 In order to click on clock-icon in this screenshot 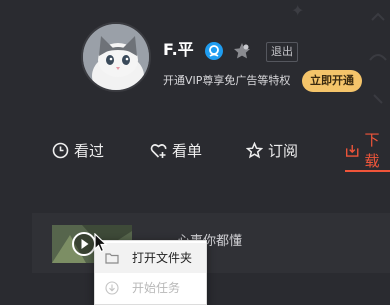, I will do `click(60, 150)`.